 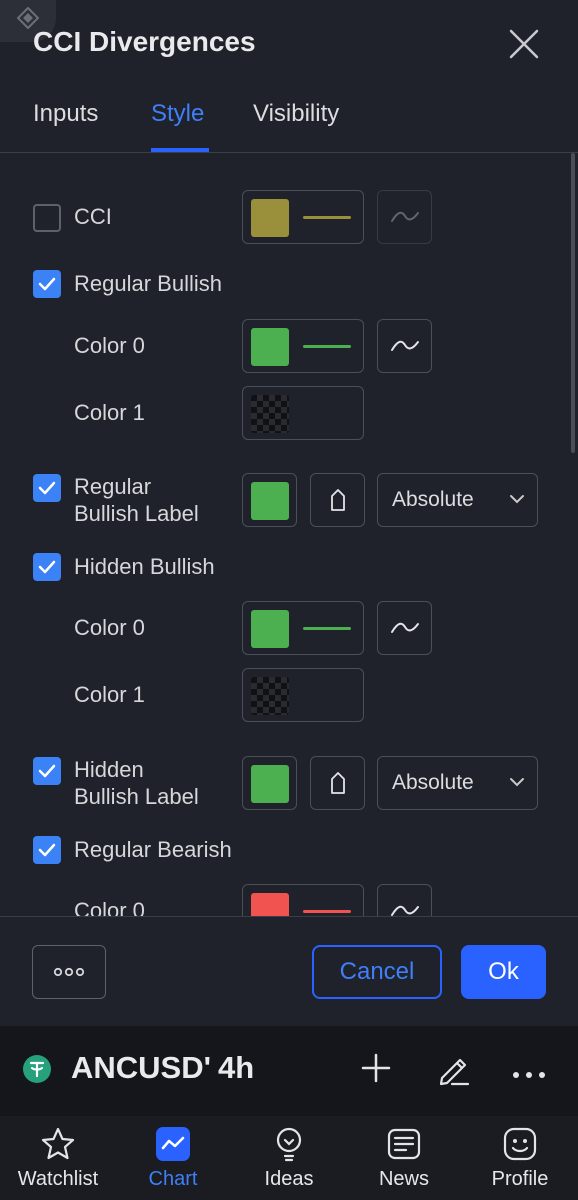 I want to click on more-menu-button, so click(x=529, y=1075).